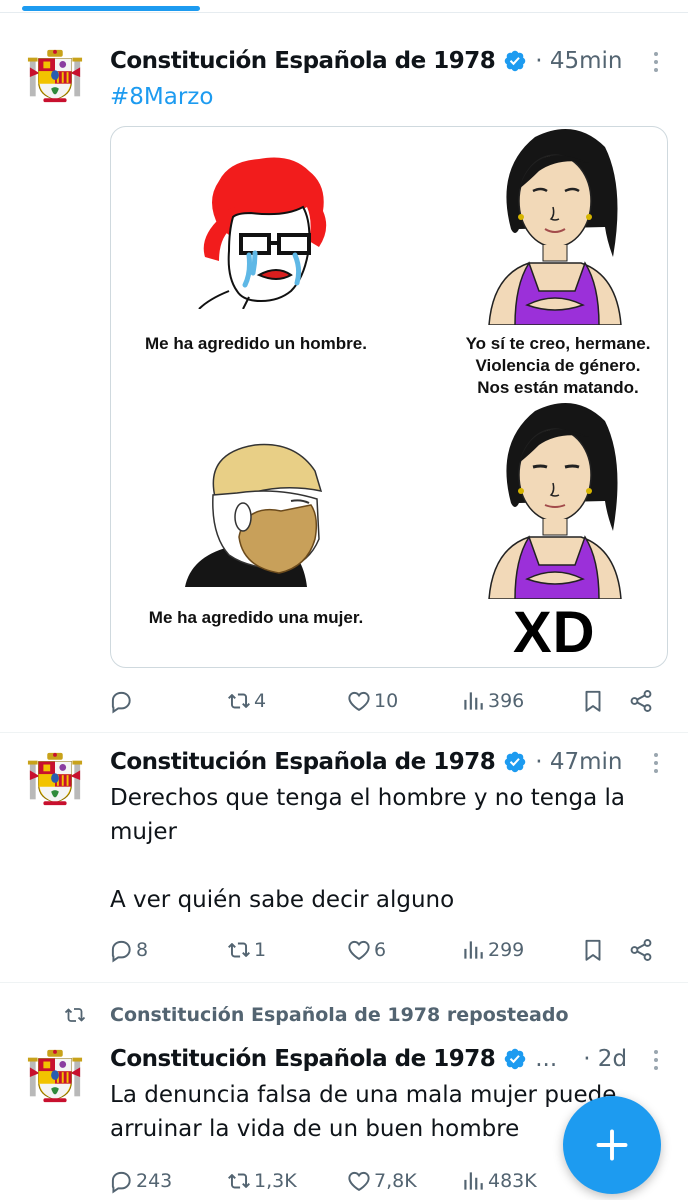 This screenshot has height=1200, width=688. Describe the element at coordinates (395, 1181) in the screenshot. I see `like-count: 7,8K` at that location.